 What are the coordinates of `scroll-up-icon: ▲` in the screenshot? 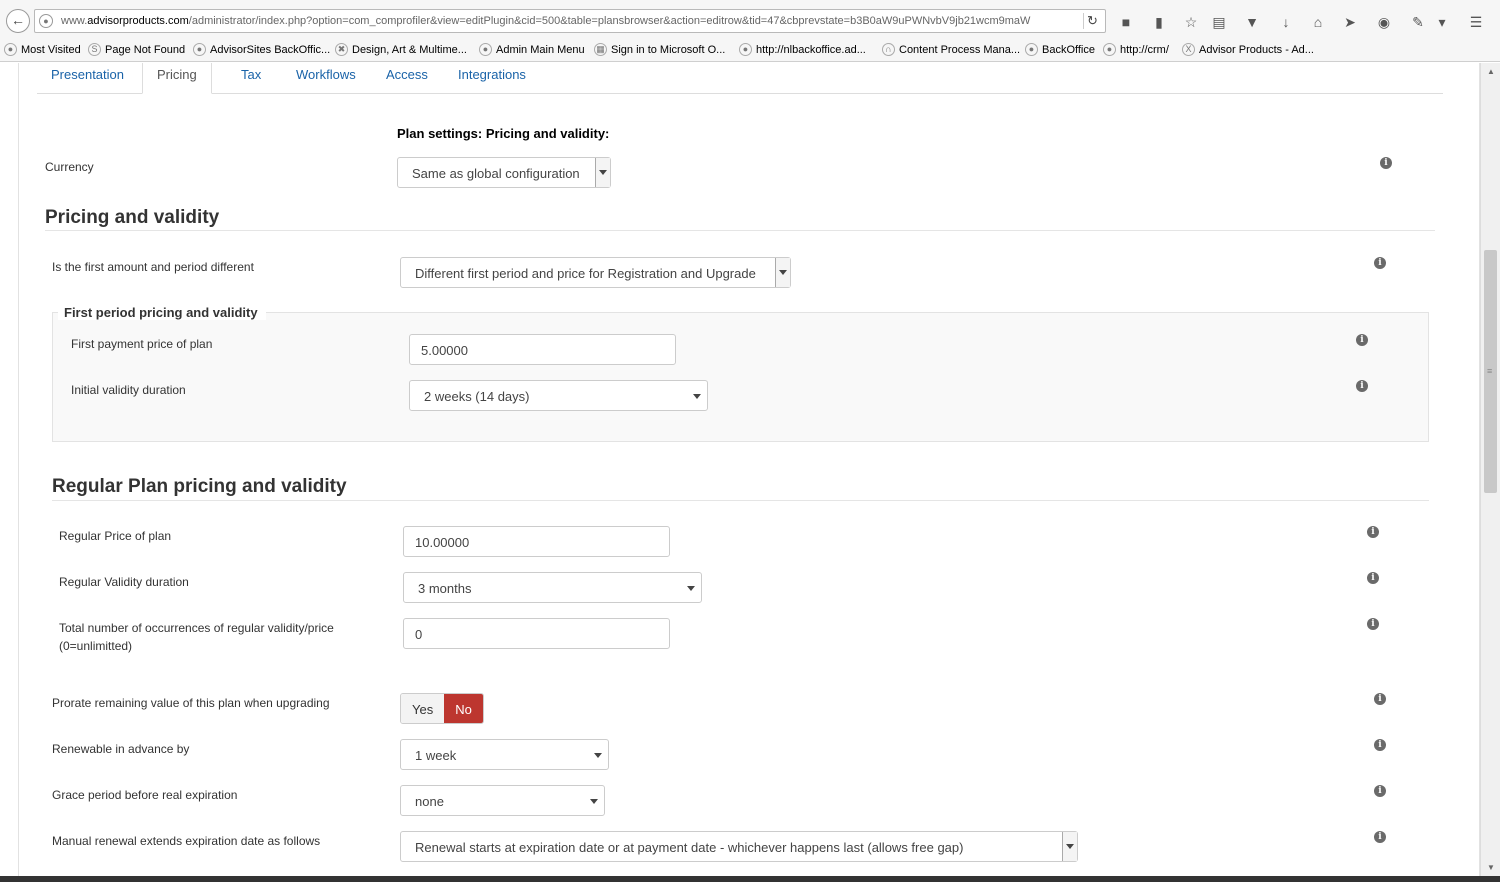 It's located at (1491, 71).